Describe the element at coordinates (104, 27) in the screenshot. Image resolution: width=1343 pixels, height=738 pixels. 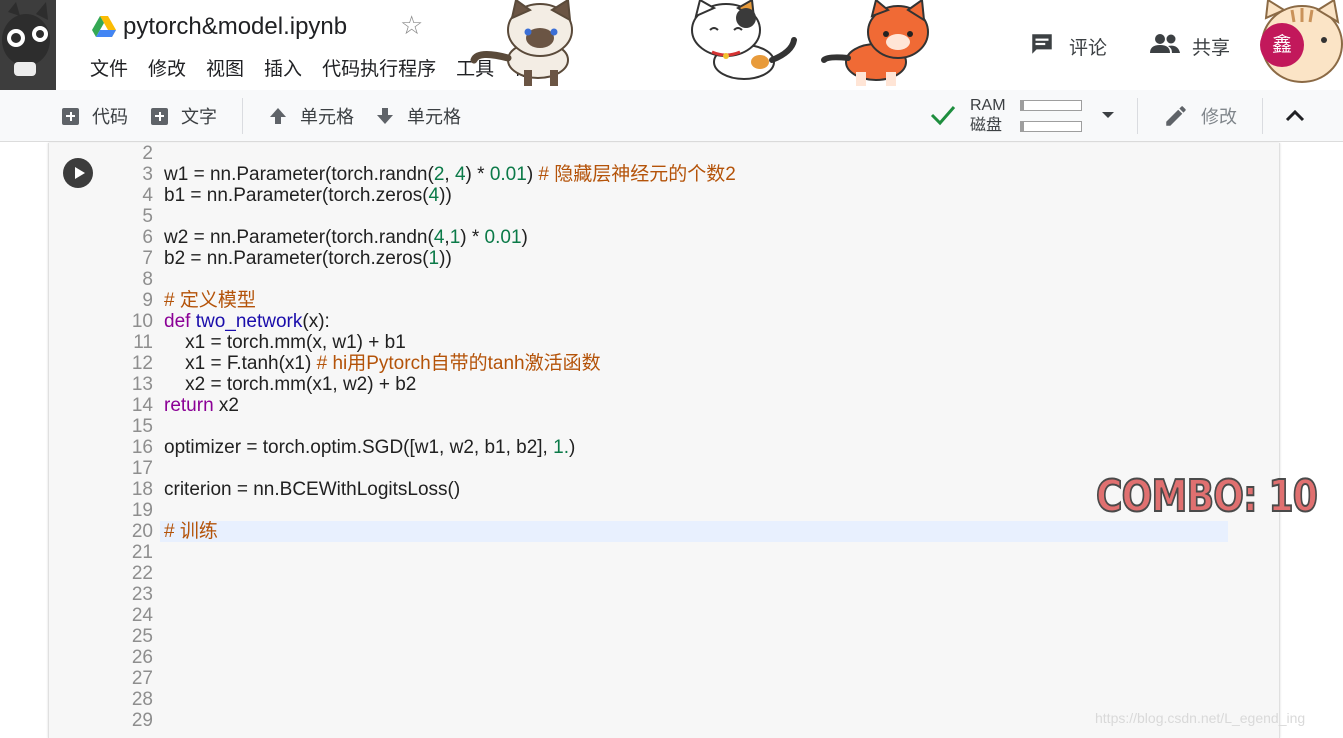
I see `google-drive-icon` at that location.